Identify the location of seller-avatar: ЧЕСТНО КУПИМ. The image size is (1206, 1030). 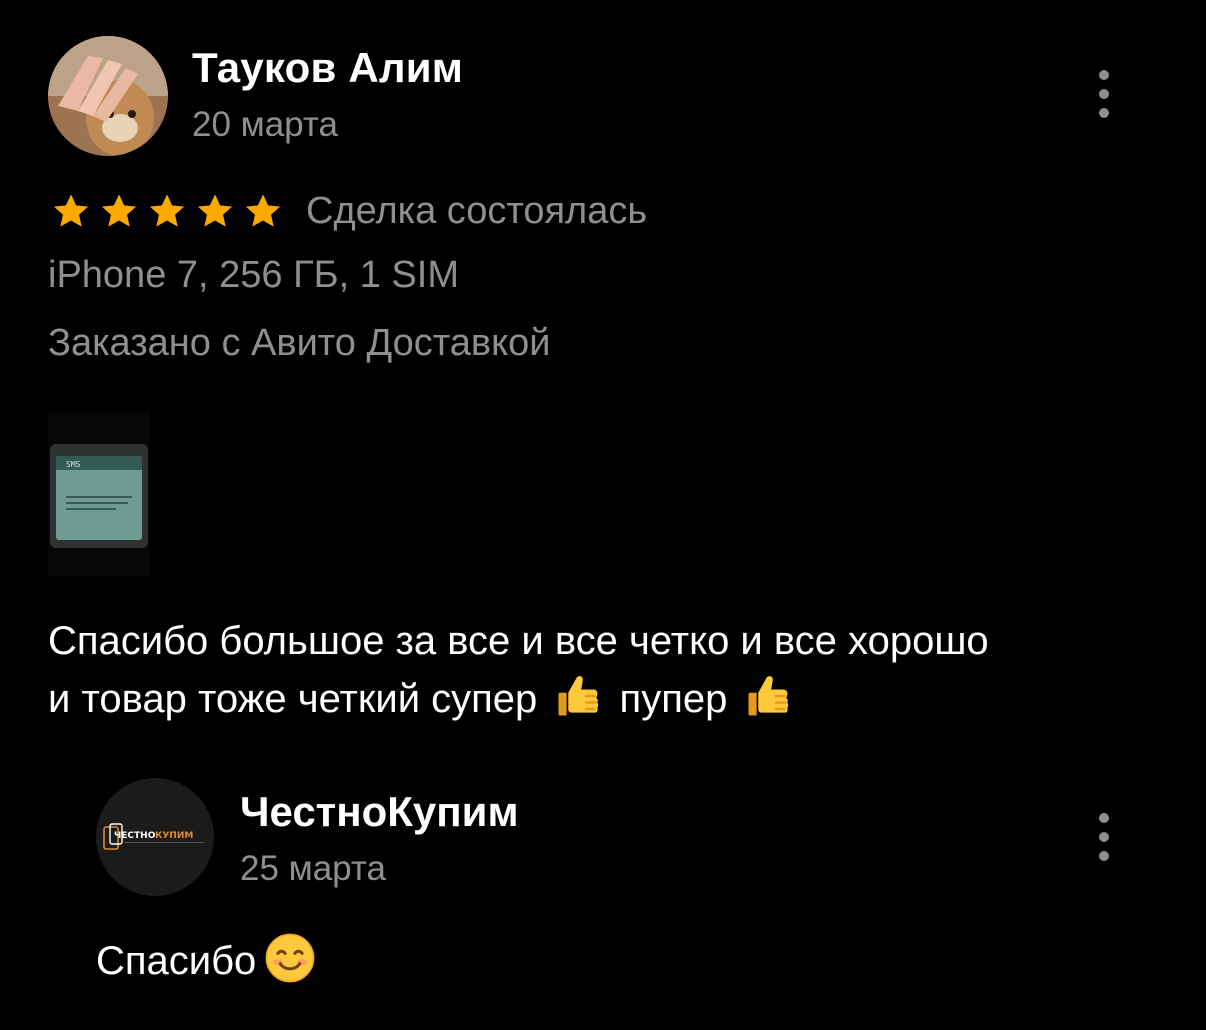
(155, 837).